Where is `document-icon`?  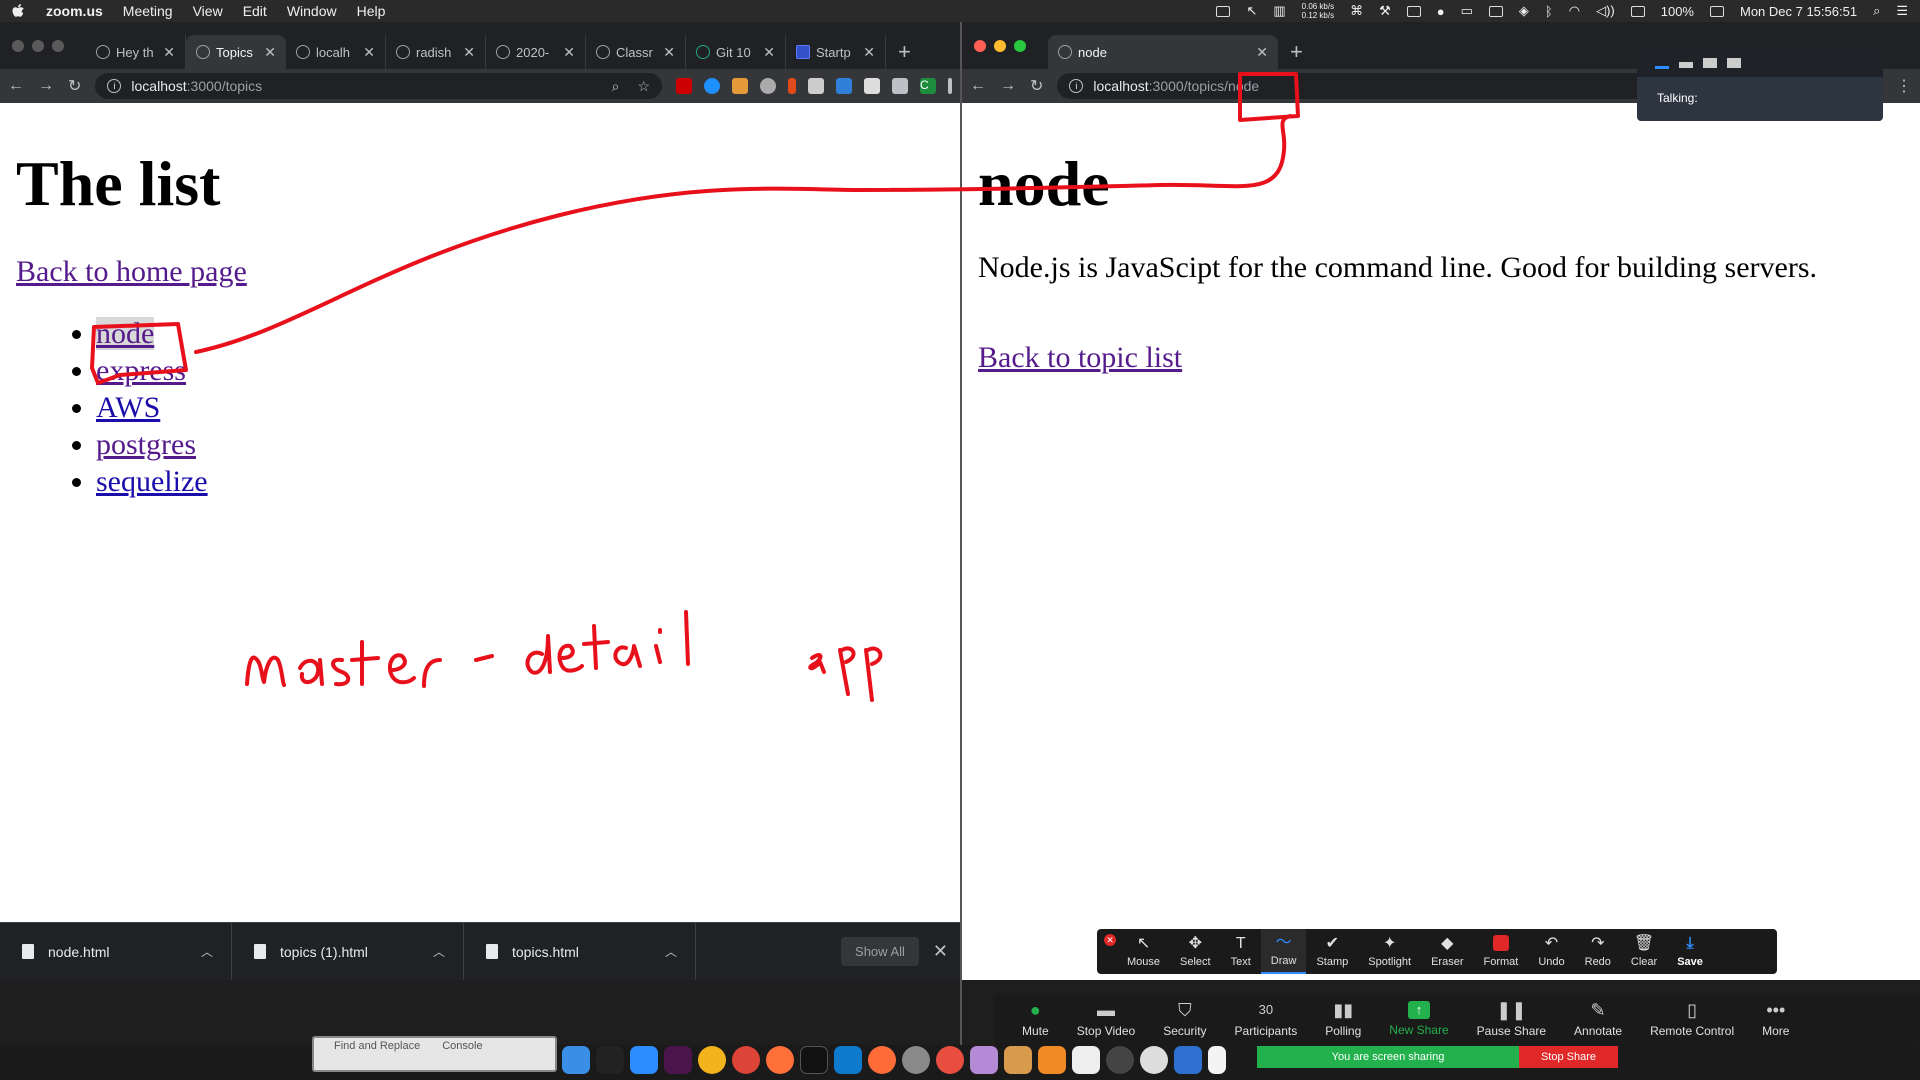
document-icon is located at coordinates (1217, 1060).